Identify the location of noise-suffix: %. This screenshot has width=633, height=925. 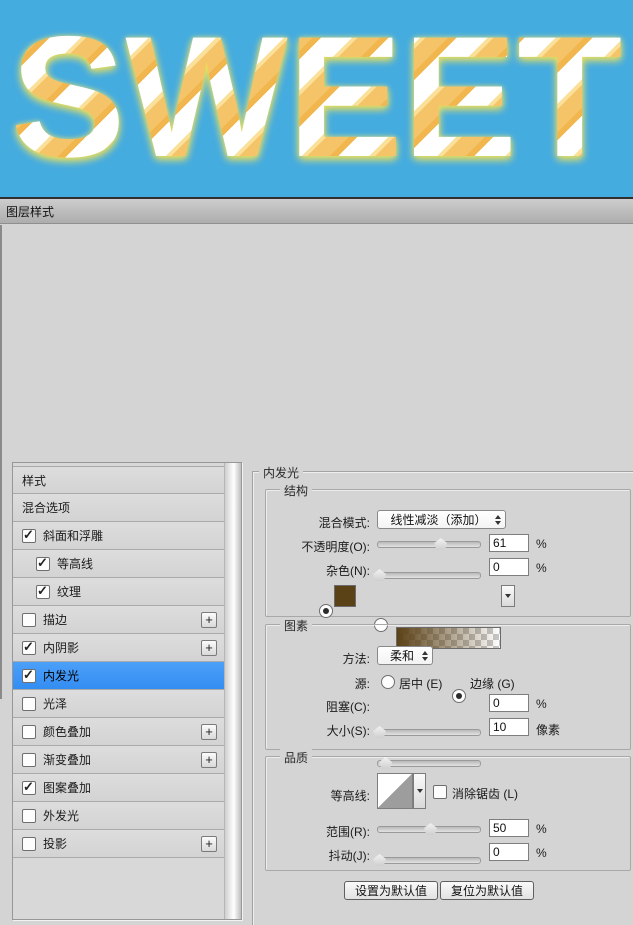
(541, 568).